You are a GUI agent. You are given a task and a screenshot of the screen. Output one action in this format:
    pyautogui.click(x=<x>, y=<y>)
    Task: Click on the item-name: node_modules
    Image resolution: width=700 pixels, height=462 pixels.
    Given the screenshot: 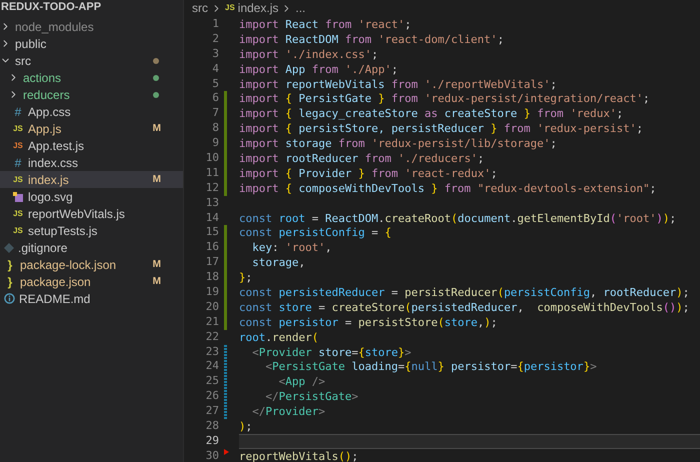 What is the action you would take?
    pyautogui.click(x=55, y=27)
    